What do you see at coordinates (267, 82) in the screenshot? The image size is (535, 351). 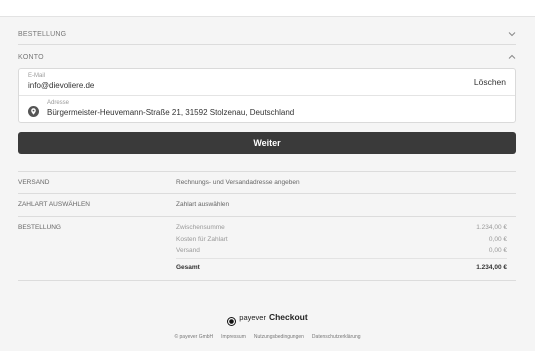 I see `email-row: E-Mail info@dievoliere.de Löschen` at bounding box center [267, 82].